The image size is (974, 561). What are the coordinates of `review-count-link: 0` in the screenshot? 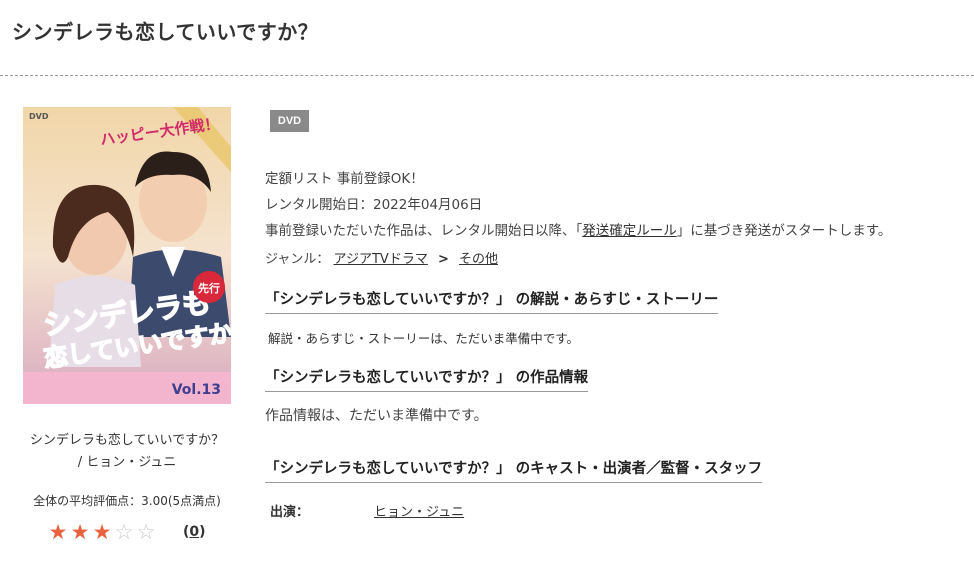 It's located at (194, 532).